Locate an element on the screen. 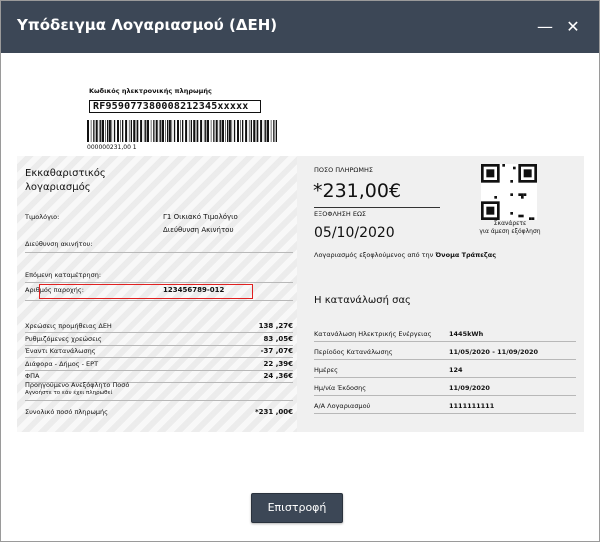 Image resolution: width=600 pixels, height=542 pixels. consumption-title: Η κατανάλωσή σας is located at coordinates (362, 300).